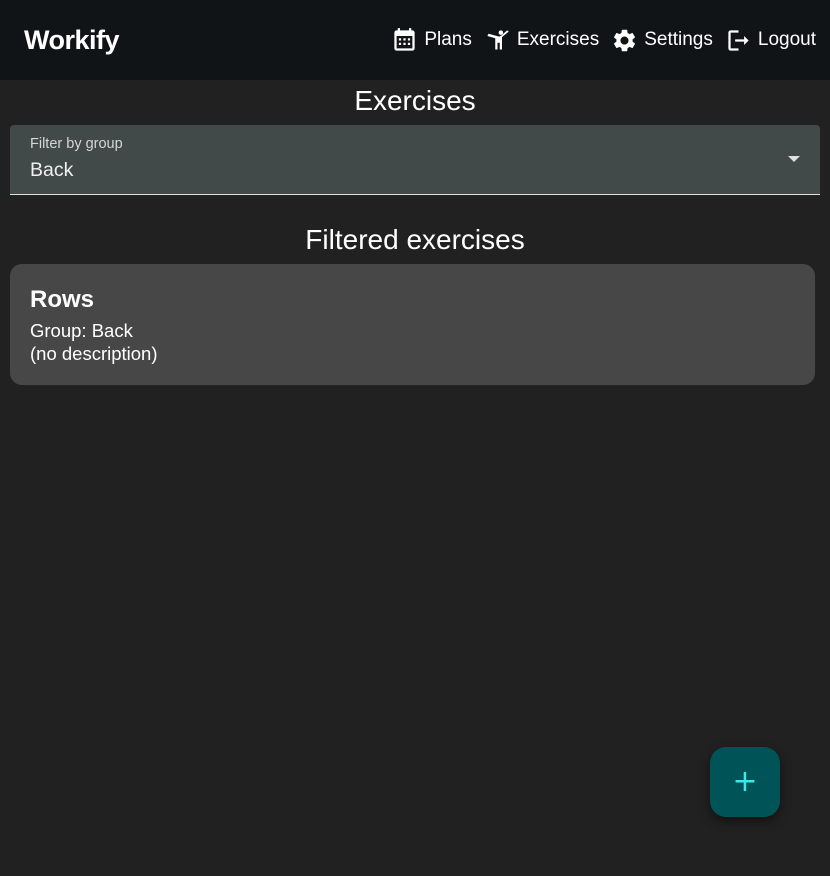 The height and width of the screenshot is (876, 830). Describe the element at coordinates (498, 39) in the screenshot. I see `gymnastics-icon` at that location.